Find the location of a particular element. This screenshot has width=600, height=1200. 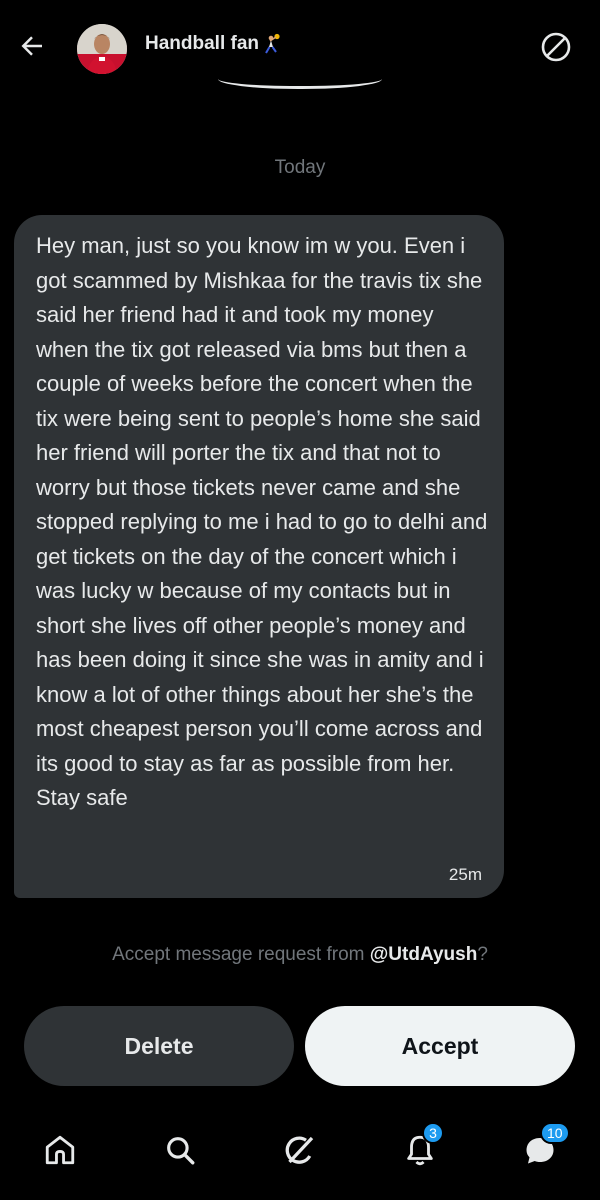

conversation-title: Handball fan is located at coordinates (202, 43).